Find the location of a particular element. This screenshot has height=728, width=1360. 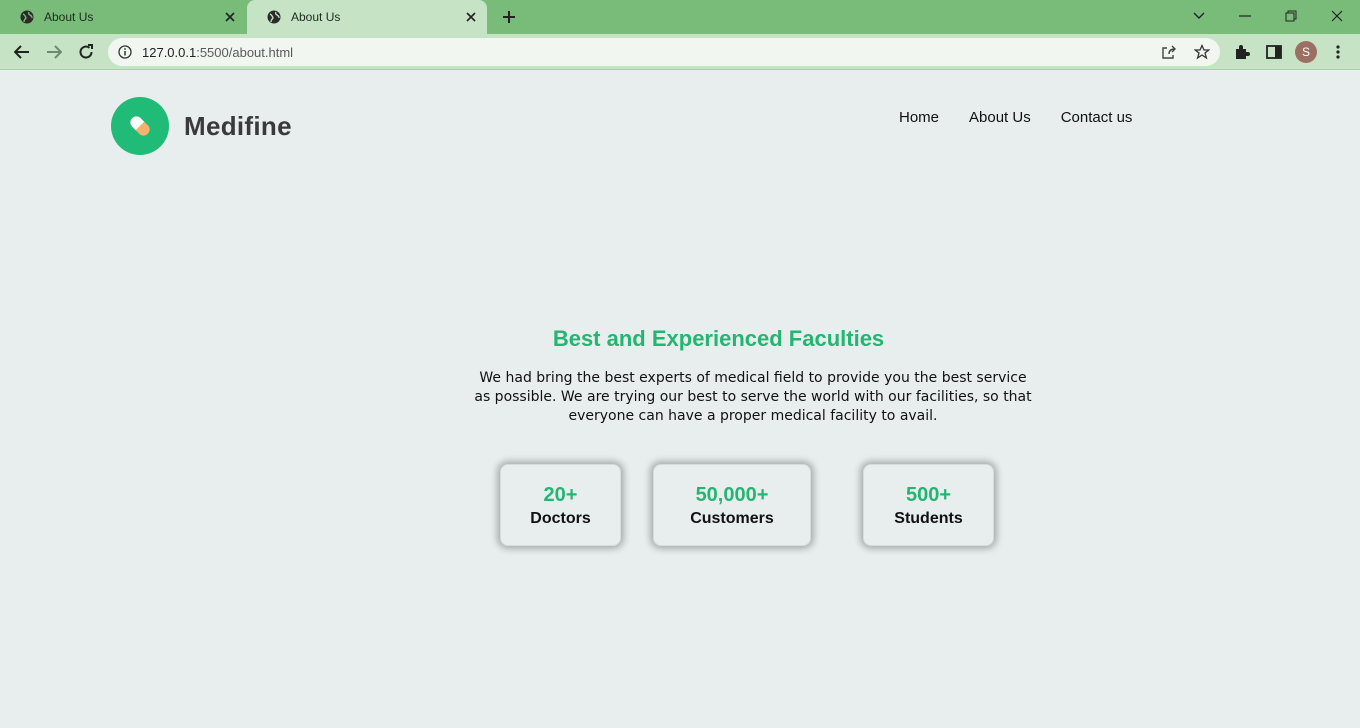

nav-about-us: About Us is located at coordinates (1000, 117).